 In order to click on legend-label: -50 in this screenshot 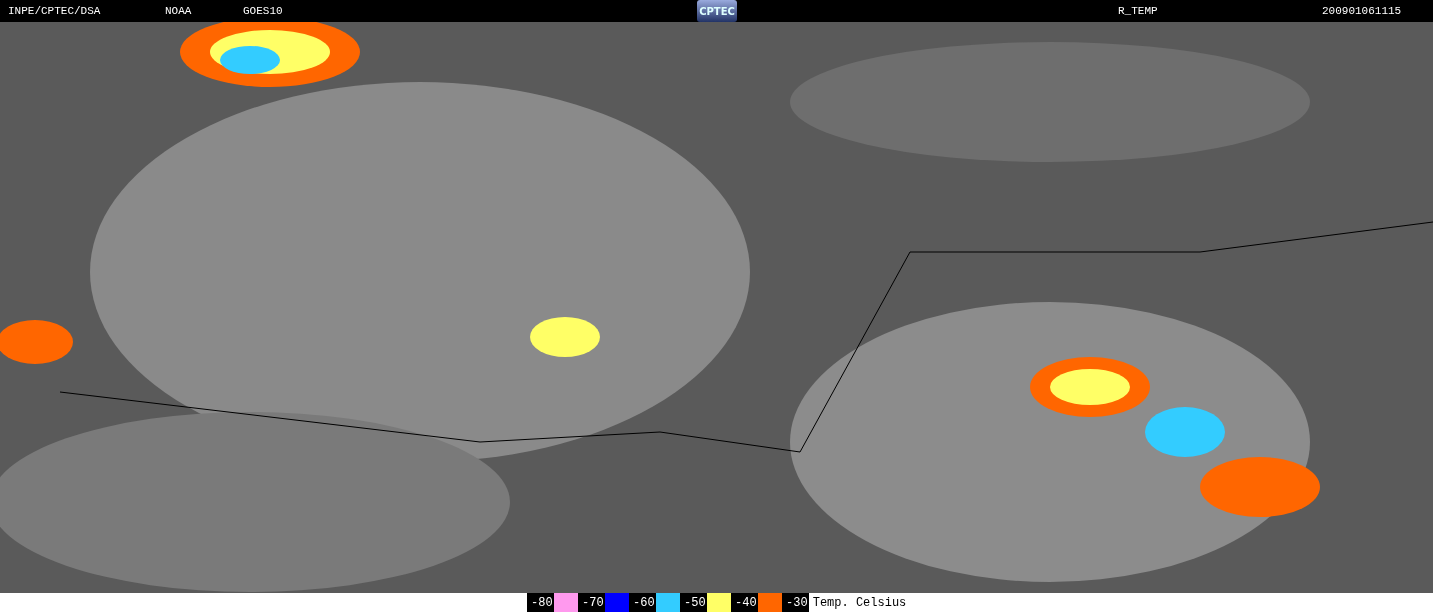, I will do `click(693, 602)`.